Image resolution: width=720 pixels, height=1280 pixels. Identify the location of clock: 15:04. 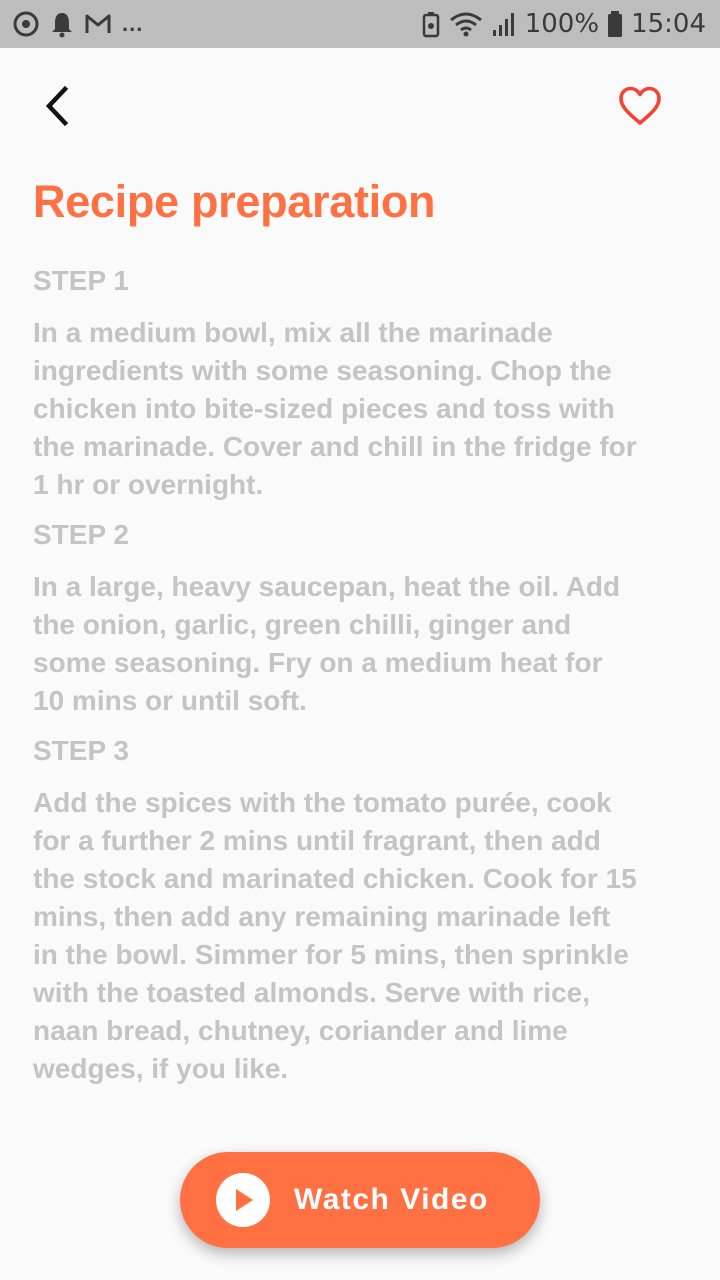
(668, 24).